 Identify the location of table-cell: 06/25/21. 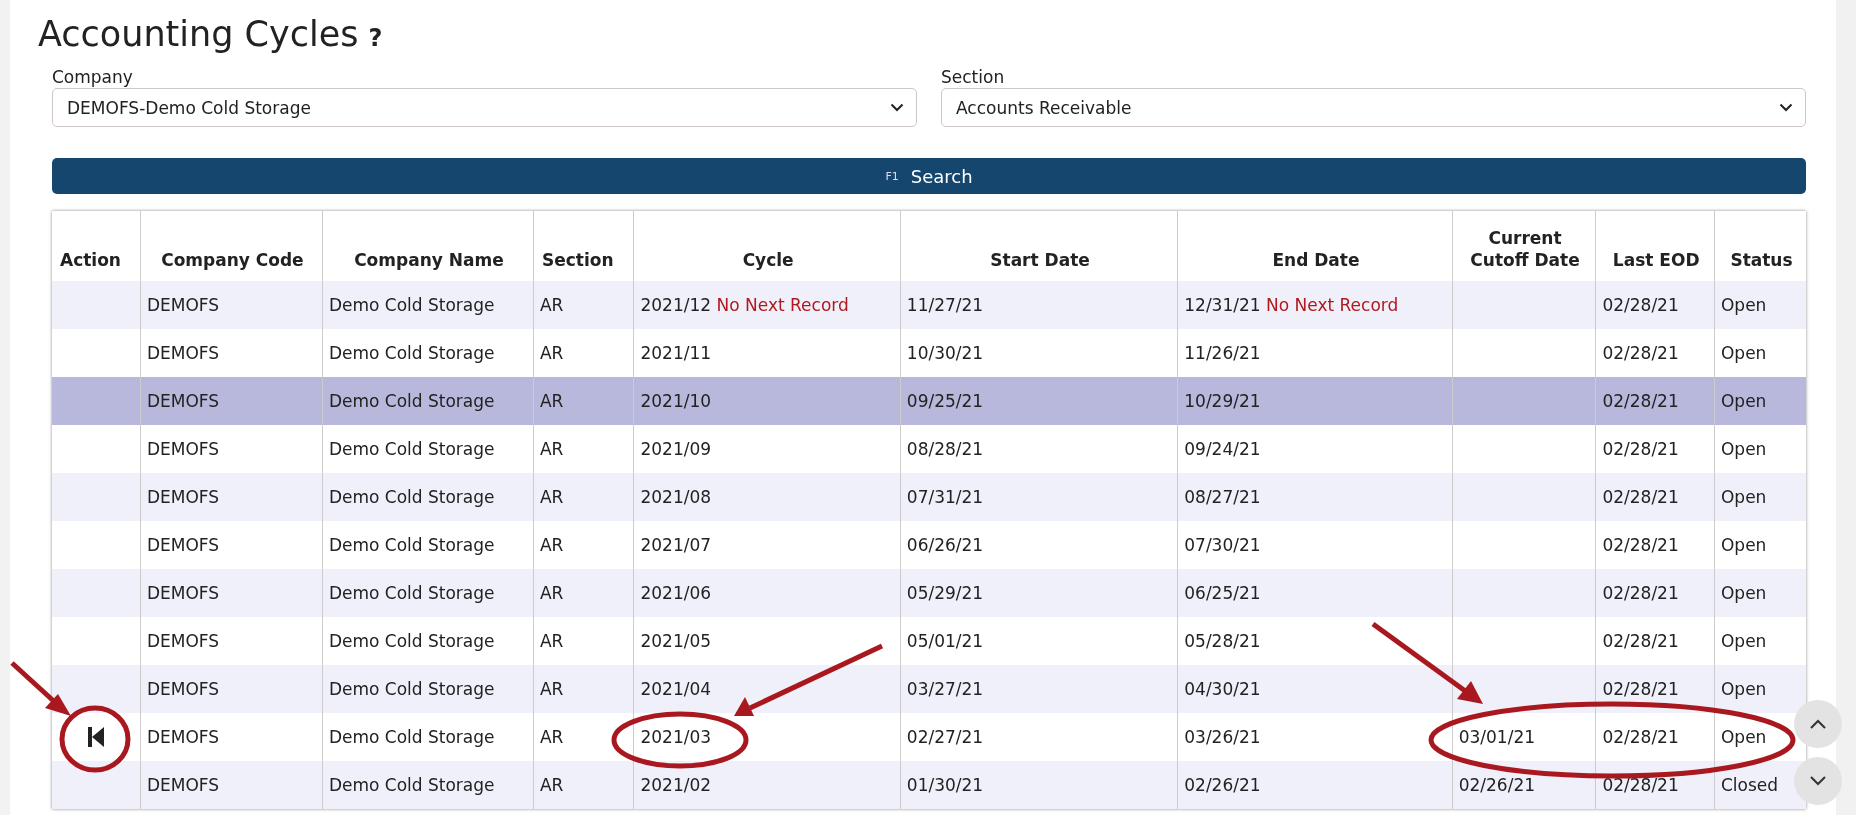
(1315, 593).